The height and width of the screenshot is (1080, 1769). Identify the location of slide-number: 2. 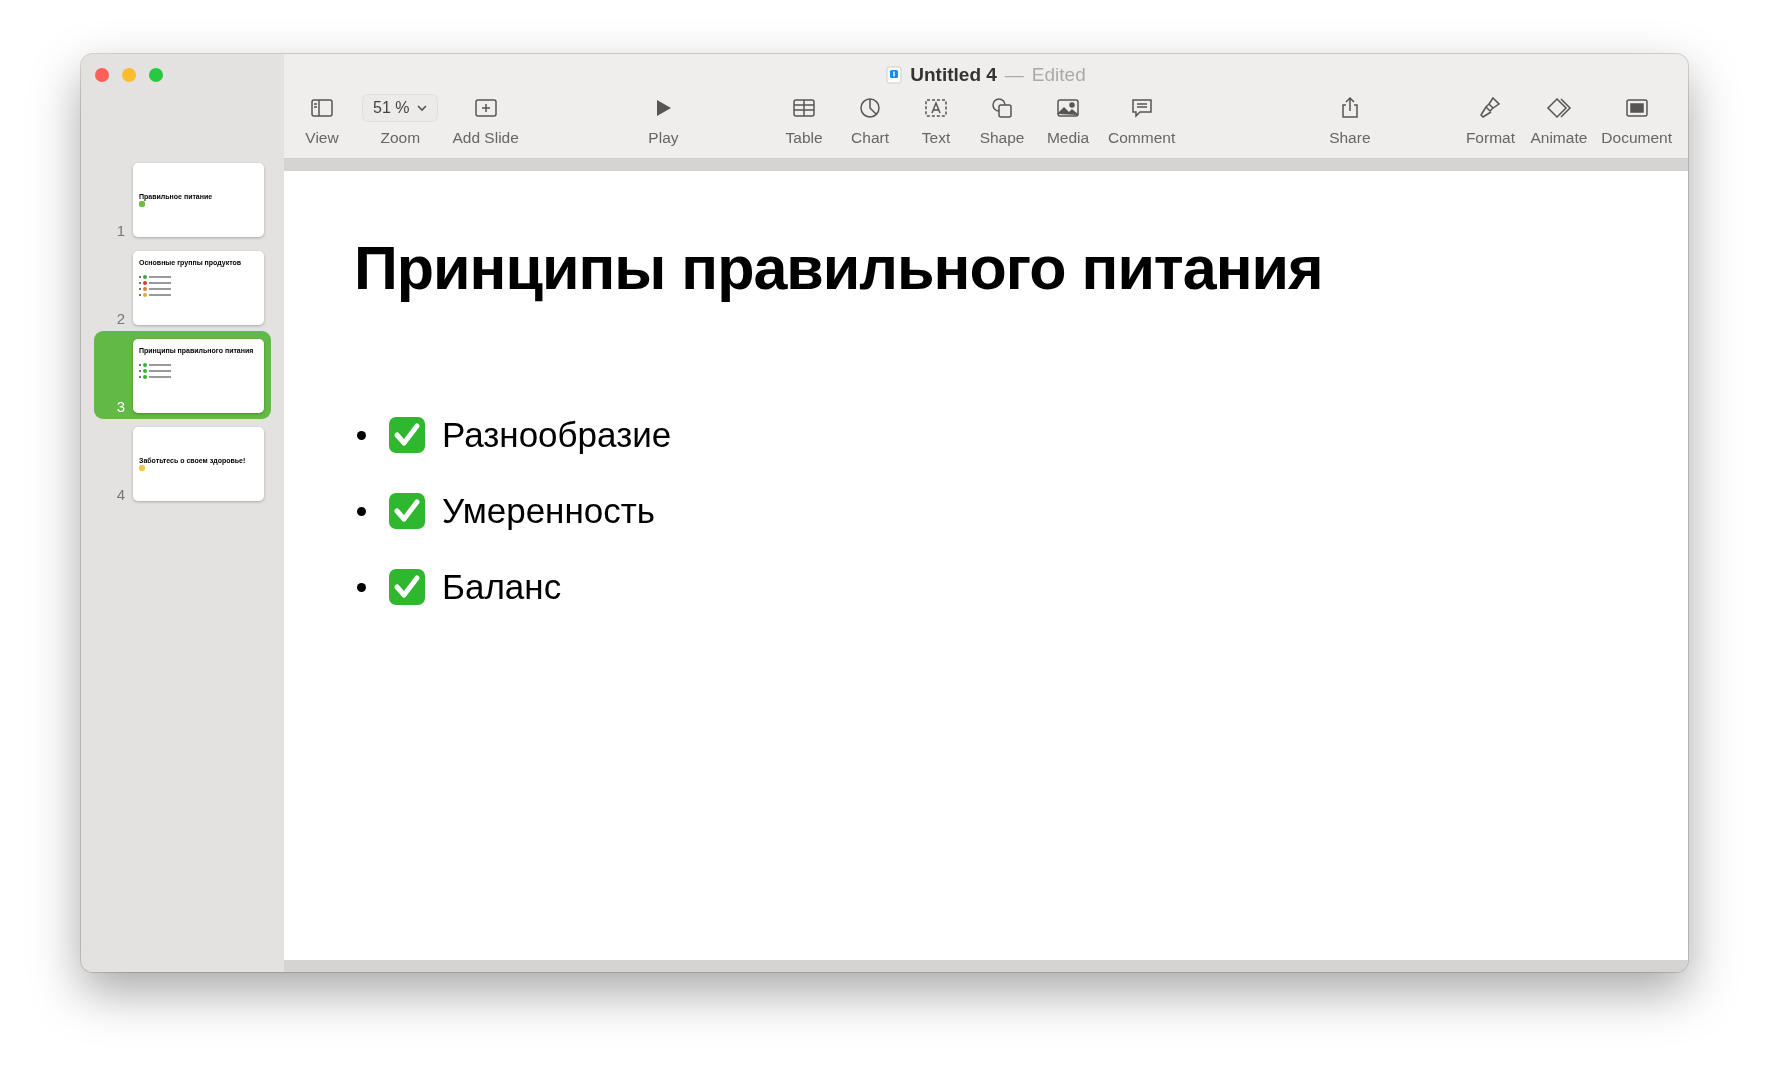
(120, 318).